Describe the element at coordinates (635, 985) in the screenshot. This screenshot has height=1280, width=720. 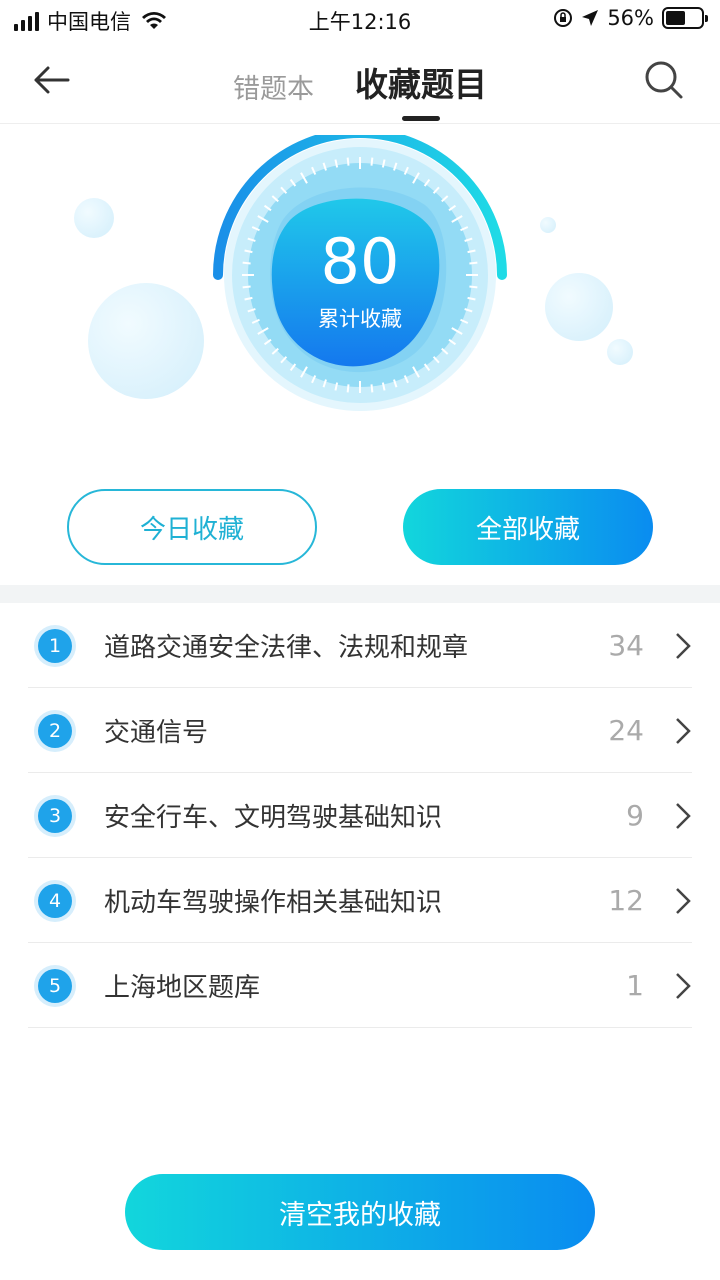
I see `item-count: 1` at that location.